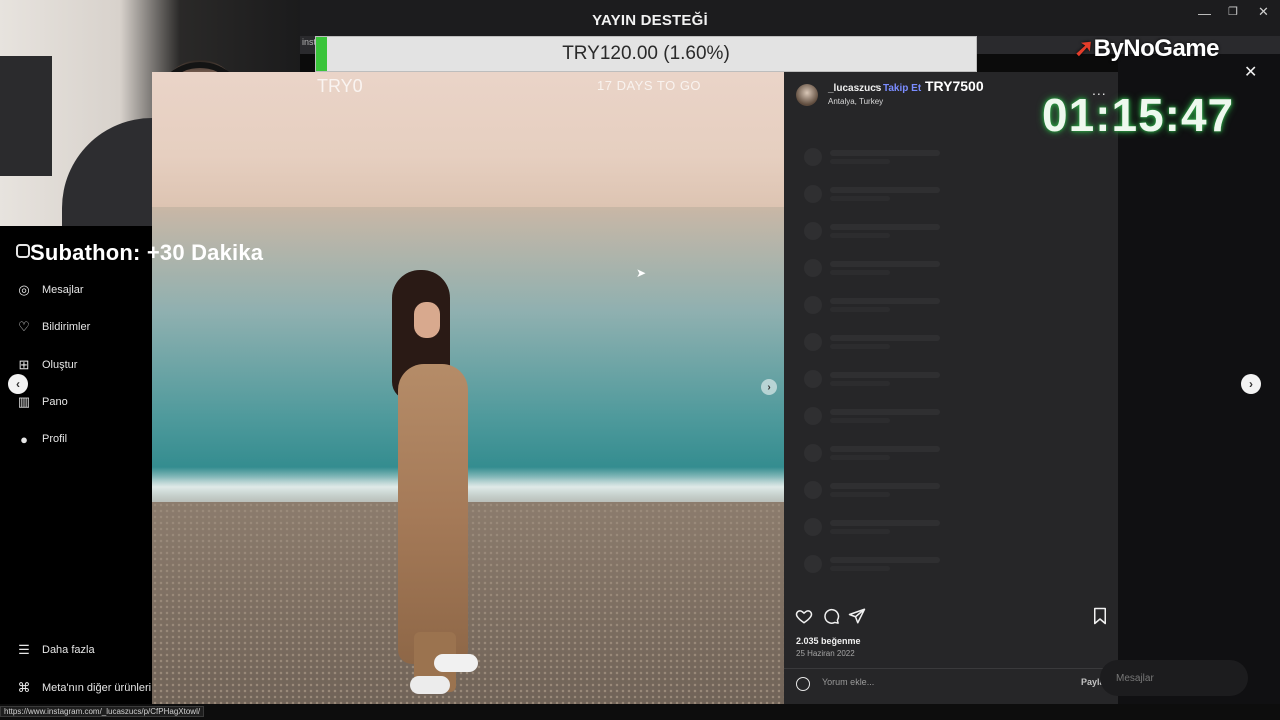  What do you see at coordinates (807, 95) in the screenshot?
I see `avatar` at bounding box center [807, 95].